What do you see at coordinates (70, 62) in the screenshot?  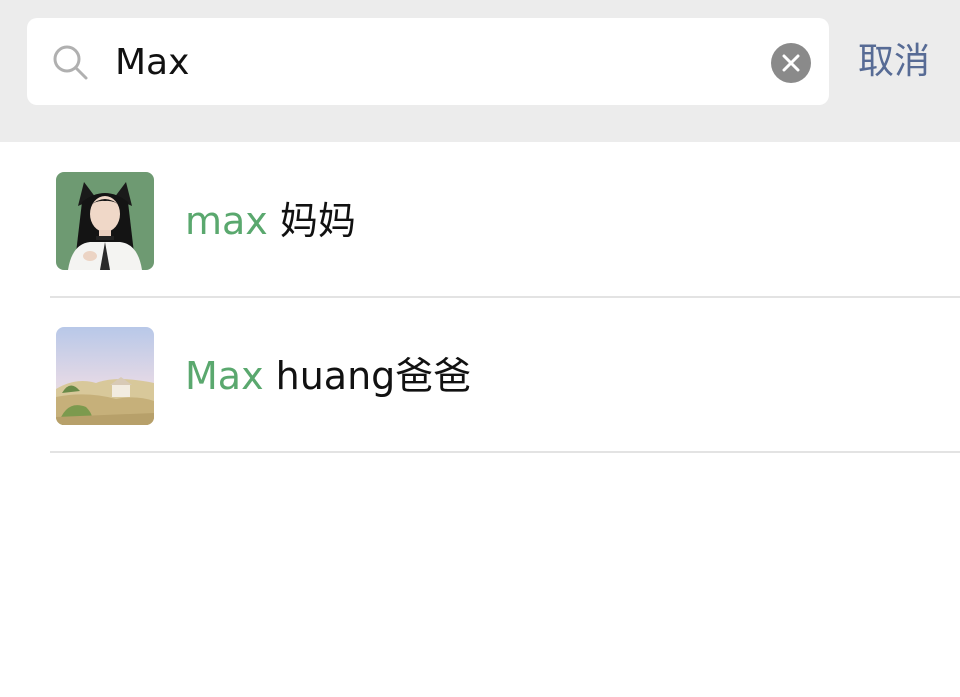 I see `search-icon` at bounding box center [70, 62].